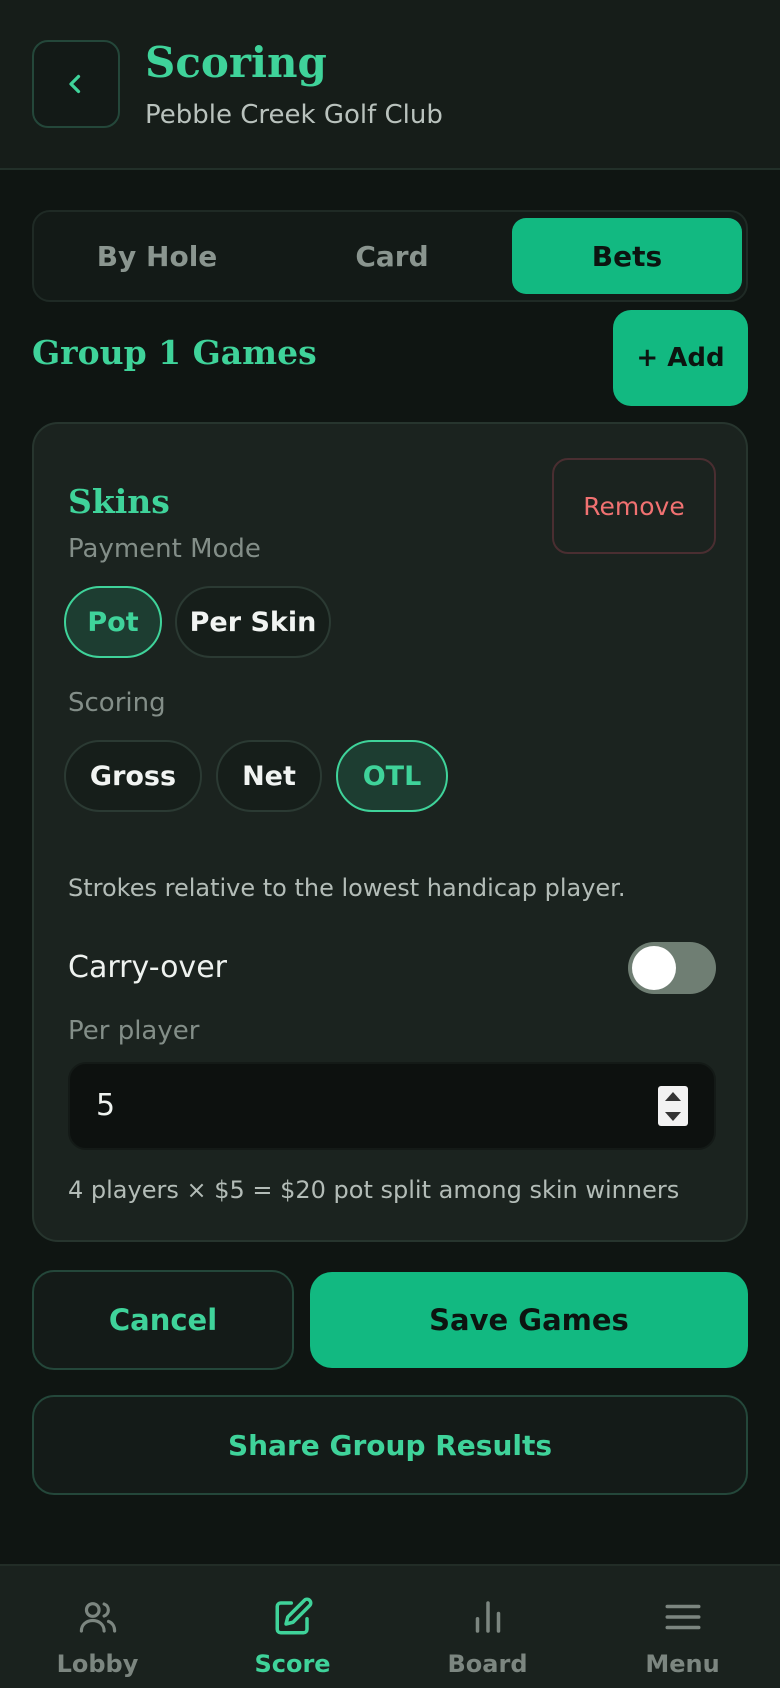  I want to click on tab-bets: Bets, so click(627, 256).